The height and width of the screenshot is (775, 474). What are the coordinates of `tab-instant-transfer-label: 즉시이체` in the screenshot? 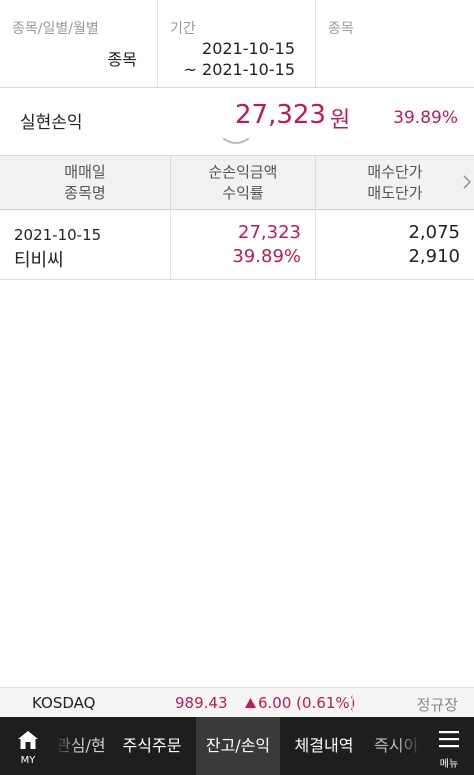 It's located at (398, 745).